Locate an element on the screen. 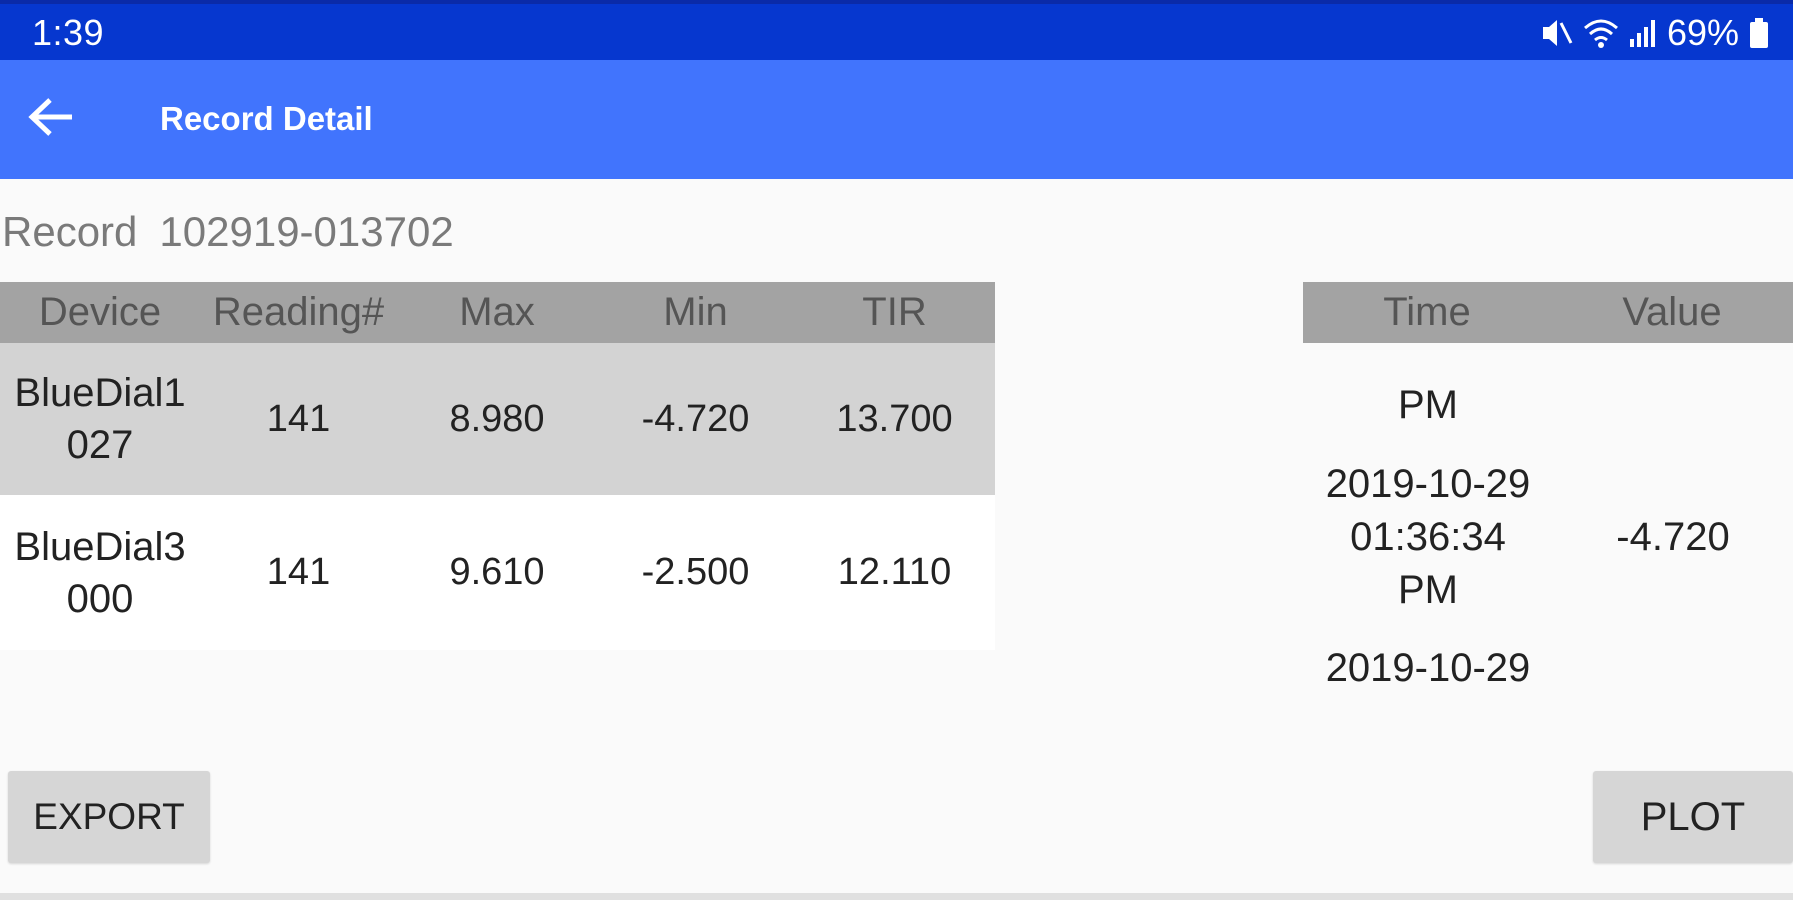 Image resolution: width=1793 pixels, height=900 pixels. arrow-left-icon is located at coordinates (51, 119).